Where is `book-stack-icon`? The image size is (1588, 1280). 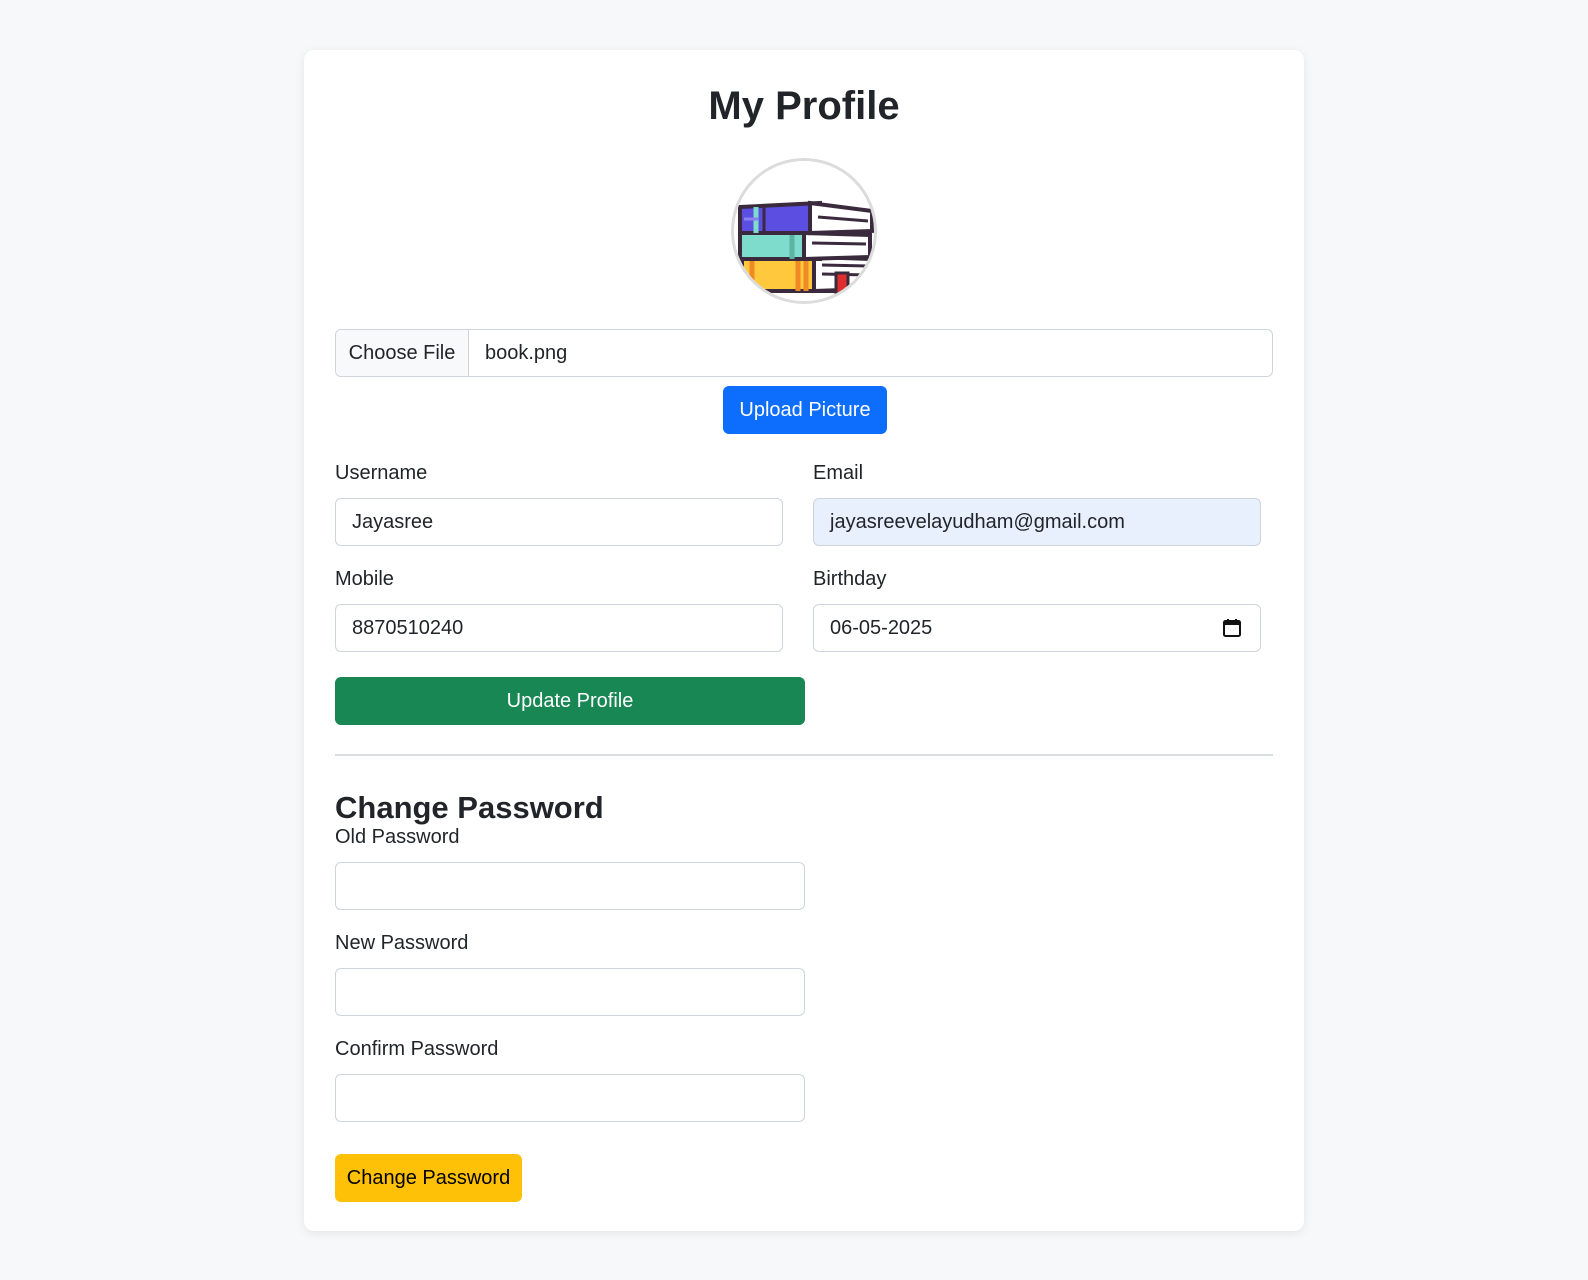
book-stack-icon is located at coordinates (806, 248).